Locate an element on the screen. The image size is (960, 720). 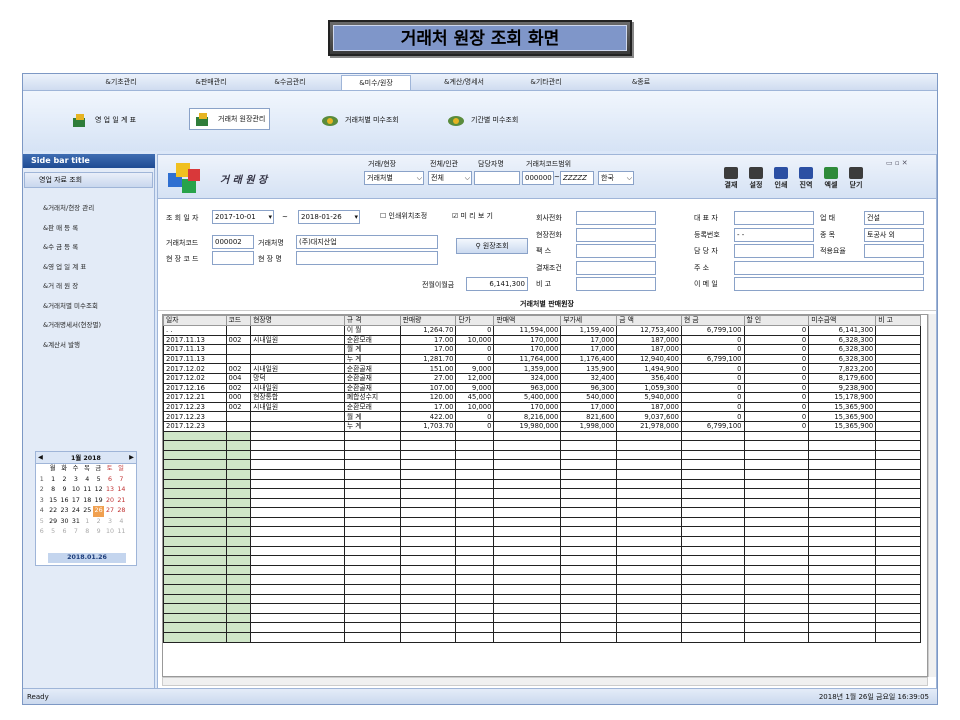
next-month-icon: ▶ is located at coordinates (131, 457).